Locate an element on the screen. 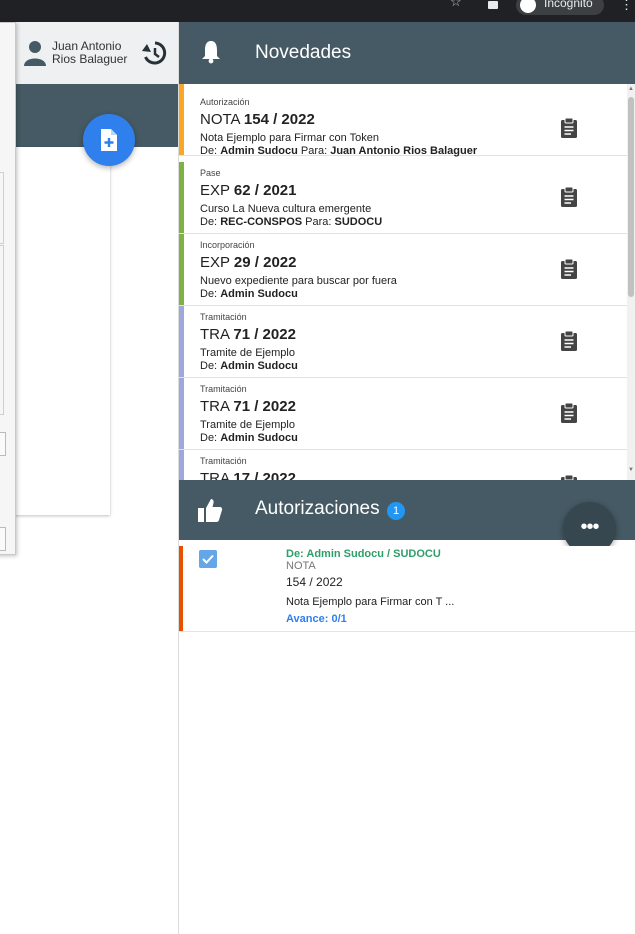 Image resolution: width=635 pixels, height=934 pixels. add-document-icon is located at coordinates (109, 140).